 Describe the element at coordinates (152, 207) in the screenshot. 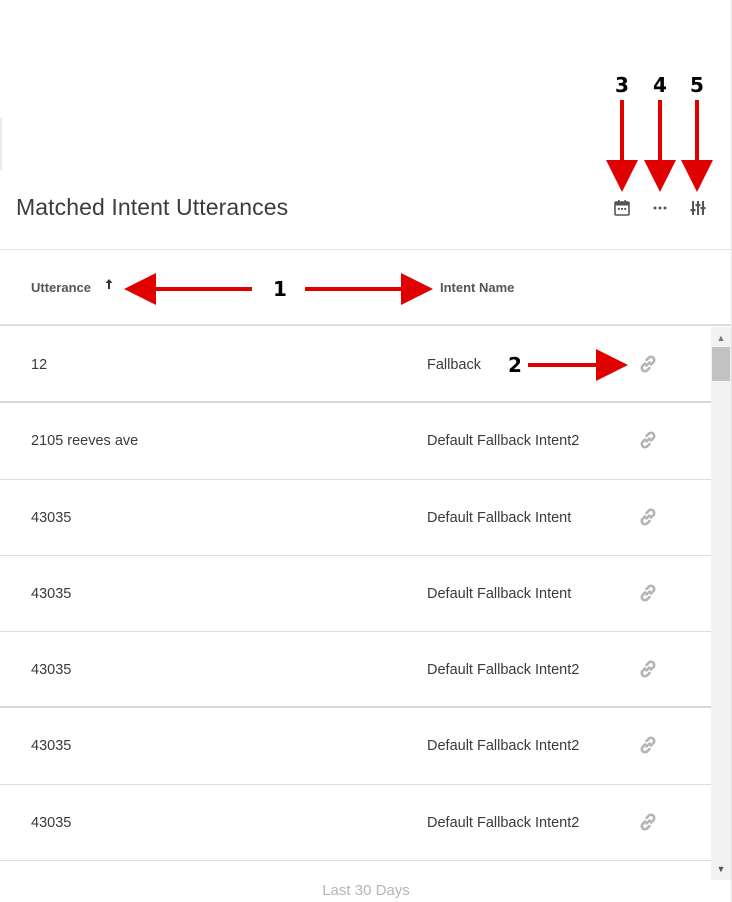

I see `card-title: Matched Intent Utterances` at that location.